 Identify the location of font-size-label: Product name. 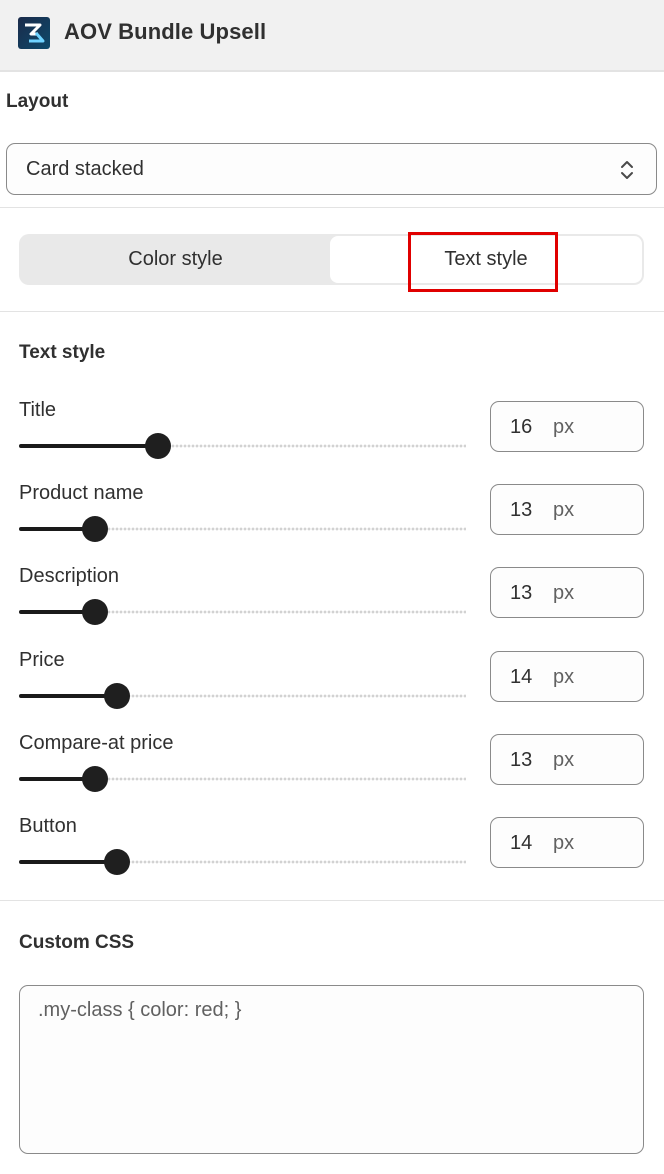
(81, 493).